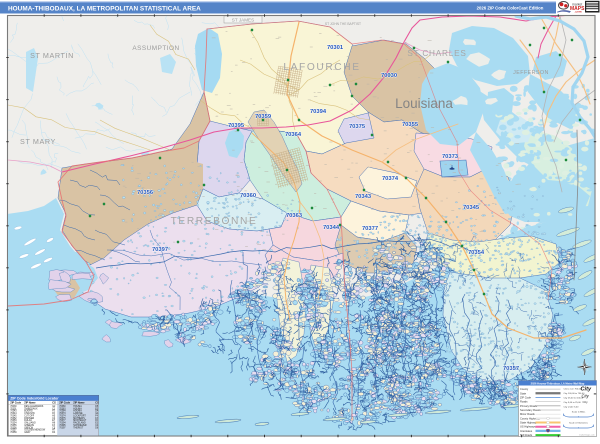 The height and width of the screenshot is (444, 600). What do you see at coordinates (321, 67) in the screenshot?
I see `svg-text: LAFOURCHE` at bounding box center [321, 67].